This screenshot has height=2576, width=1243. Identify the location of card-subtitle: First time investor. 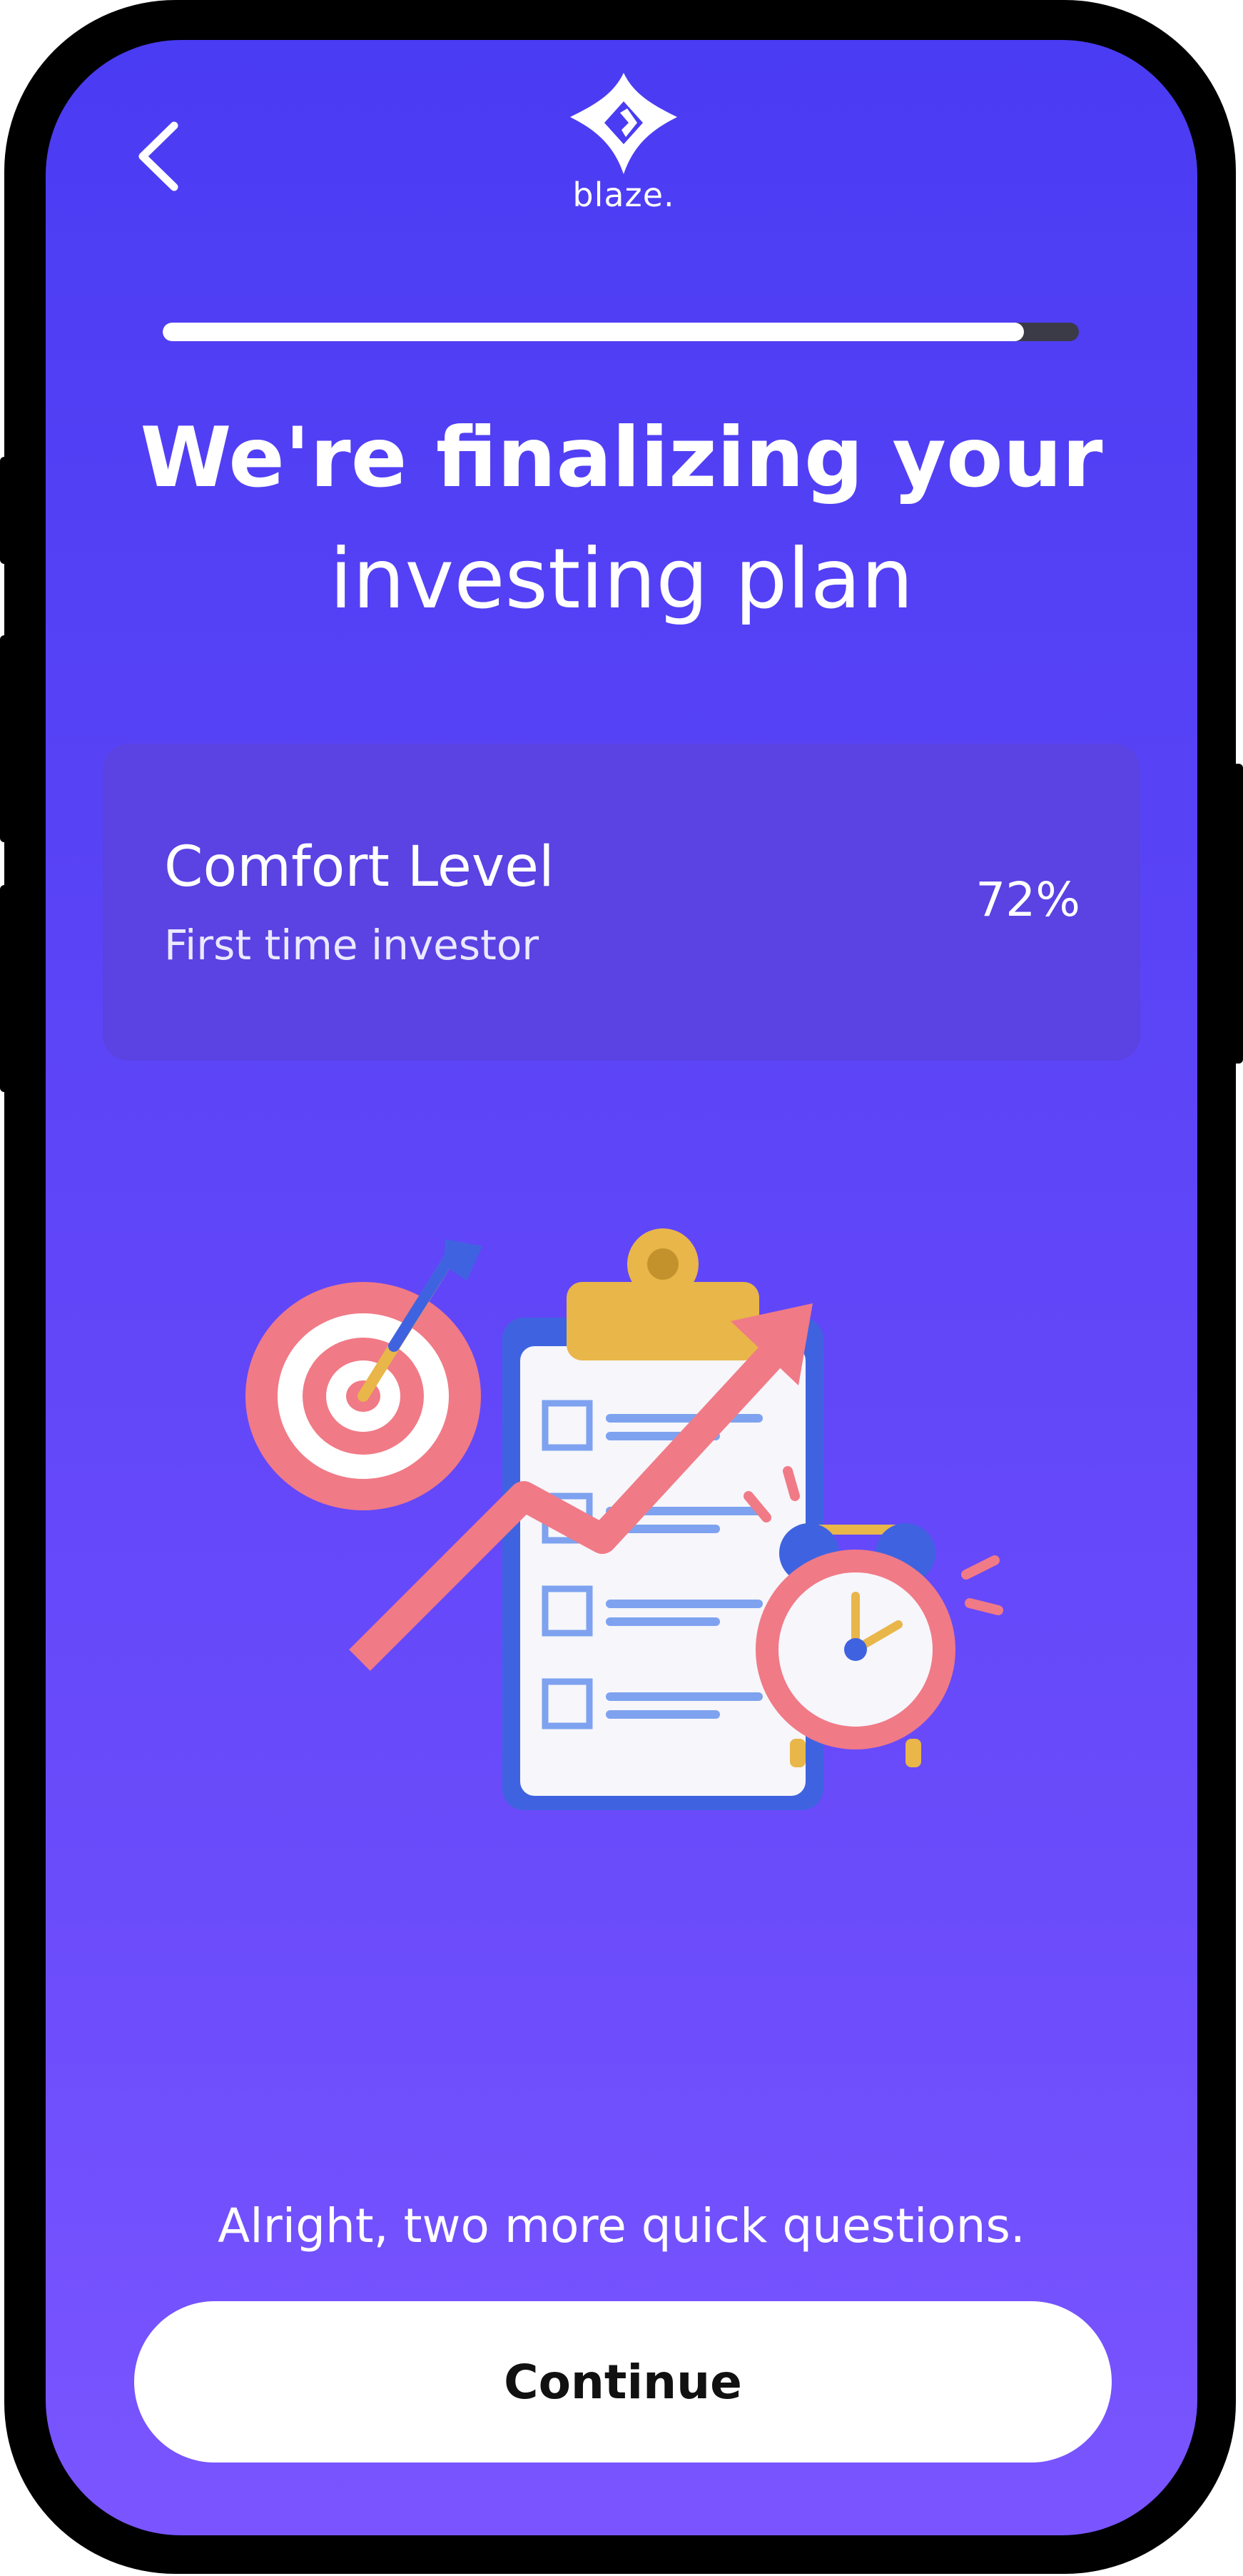
(351, 945).